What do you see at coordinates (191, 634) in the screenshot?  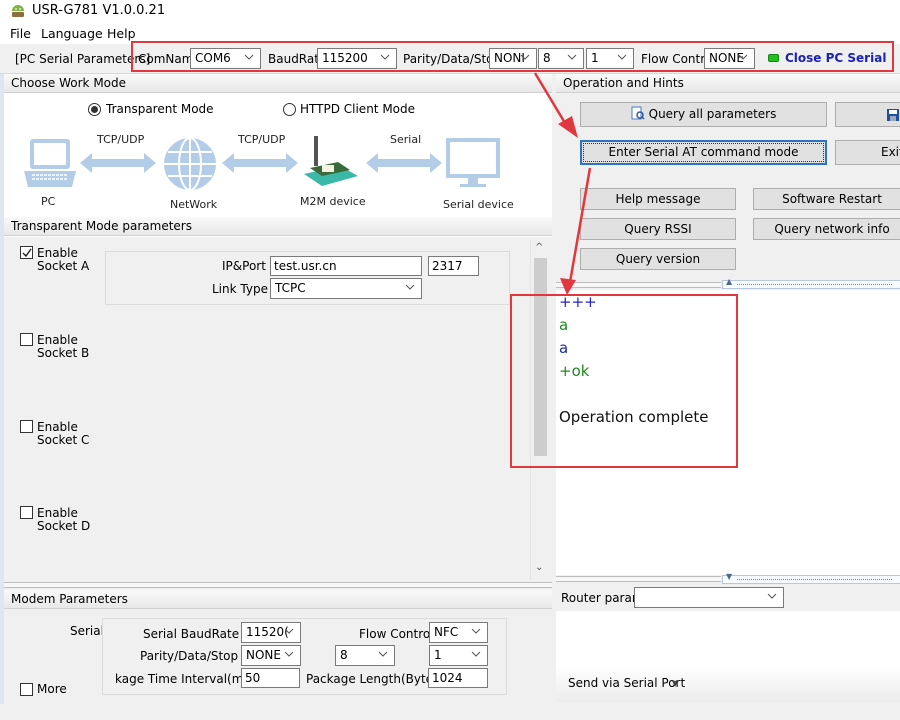 I see `modem-baudrate-label: Serial BaudRate` at bounding box center [191, 634].